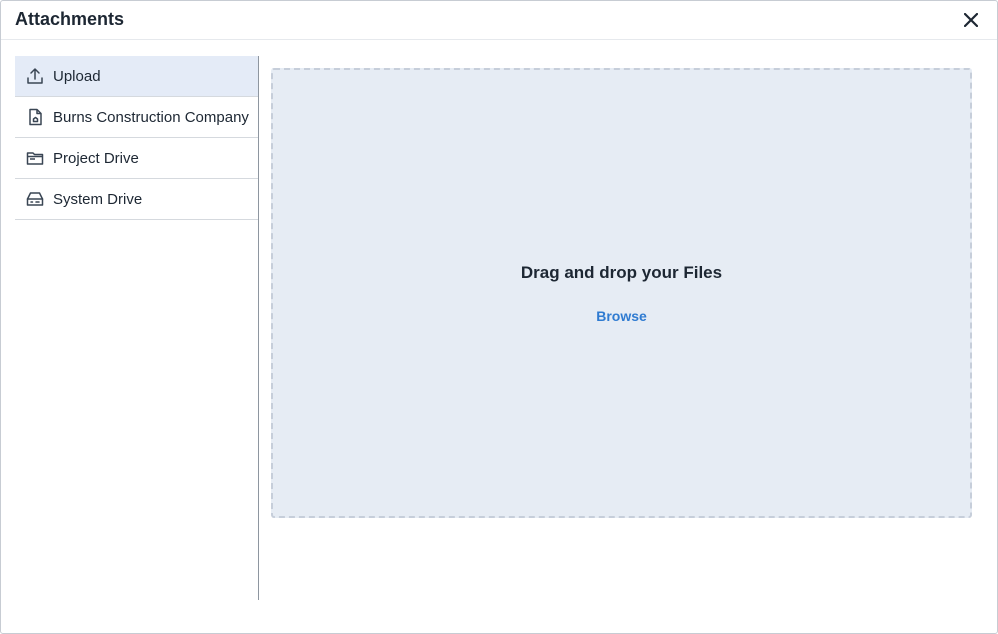  Describe the element at coordinates (35, 158) in the screenshot. I see `folder-icon` at that location.